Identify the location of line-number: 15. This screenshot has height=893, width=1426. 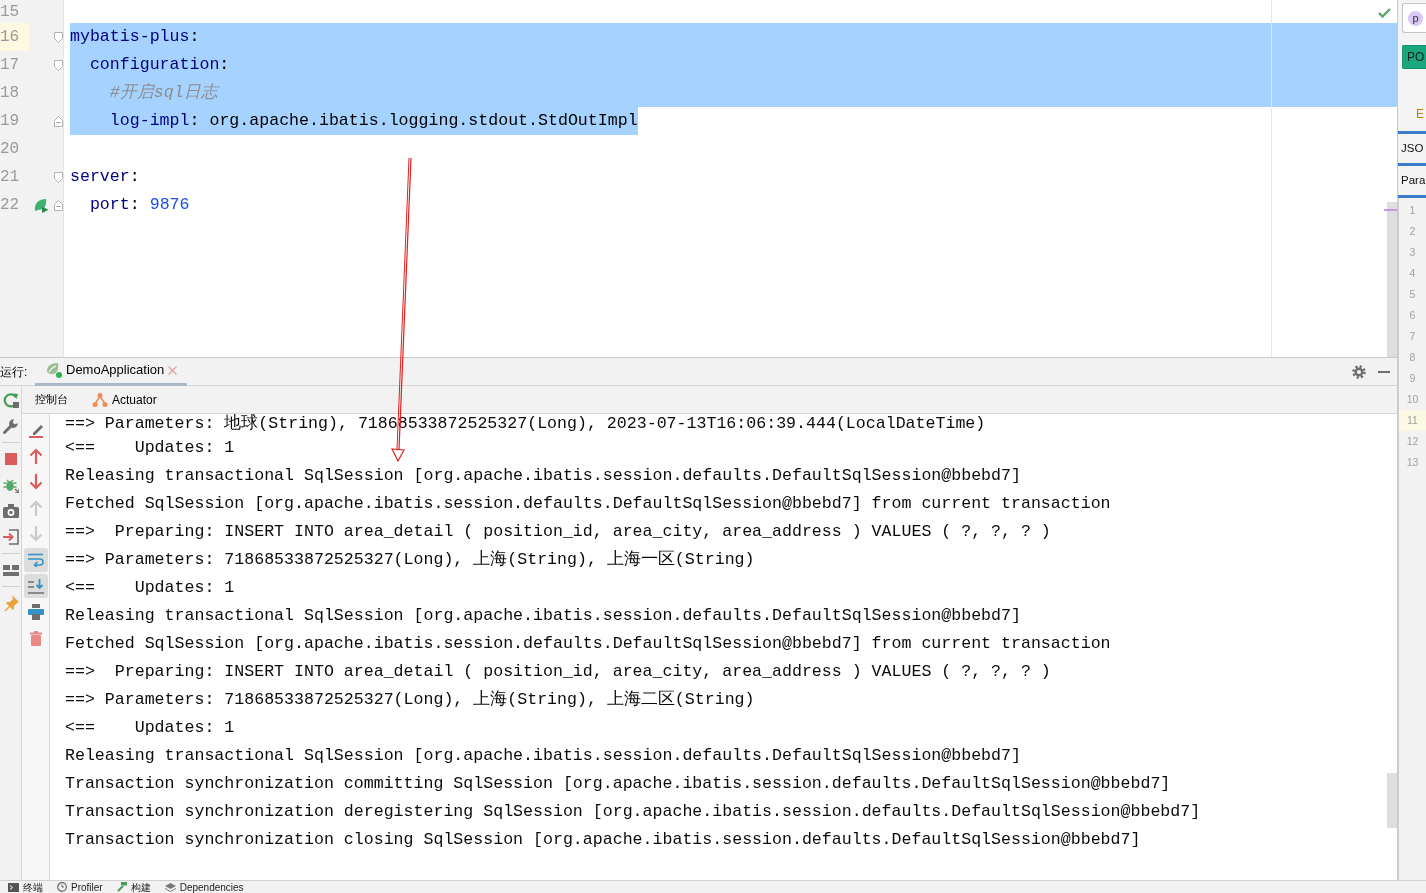
(10, 12).